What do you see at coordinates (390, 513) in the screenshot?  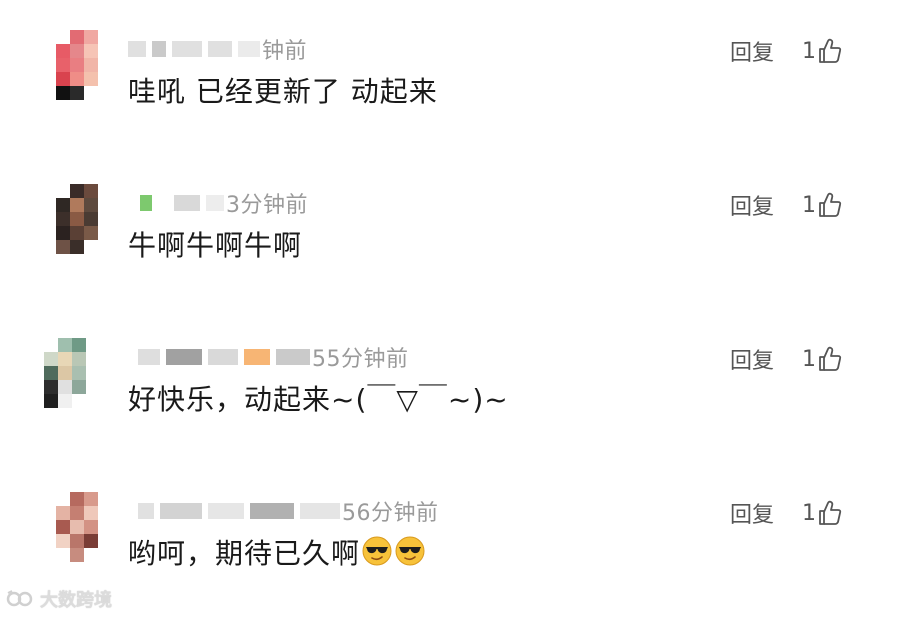 I see `comment-time: 56分钟前` at bounding box center [390, 513].